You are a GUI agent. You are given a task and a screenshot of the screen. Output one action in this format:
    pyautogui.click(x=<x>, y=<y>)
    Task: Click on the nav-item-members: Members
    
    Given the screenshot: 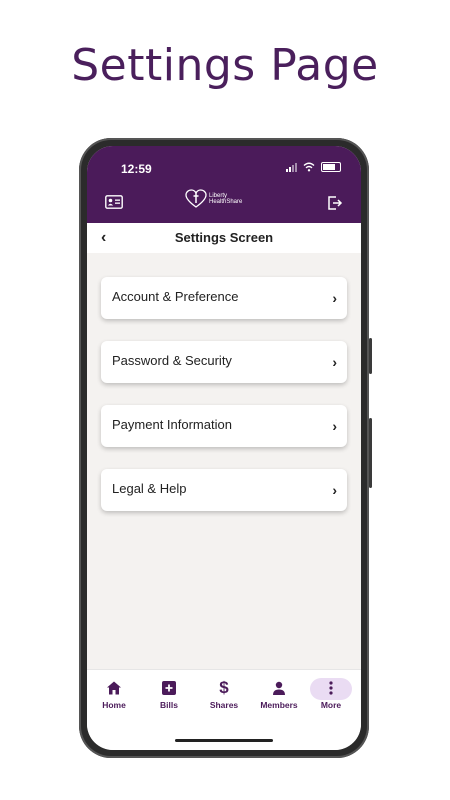 What is the action you would take?
    pyautogui.click(x=279, y=694)
    